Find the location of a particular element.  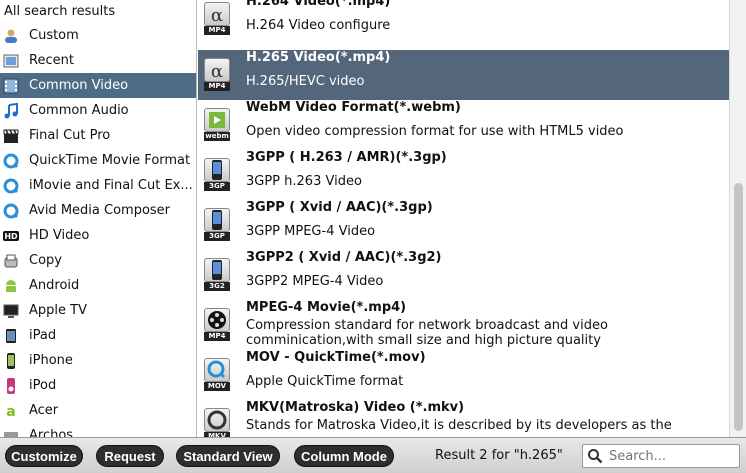

category-label: HD Video is located at coordinates (59, 235).